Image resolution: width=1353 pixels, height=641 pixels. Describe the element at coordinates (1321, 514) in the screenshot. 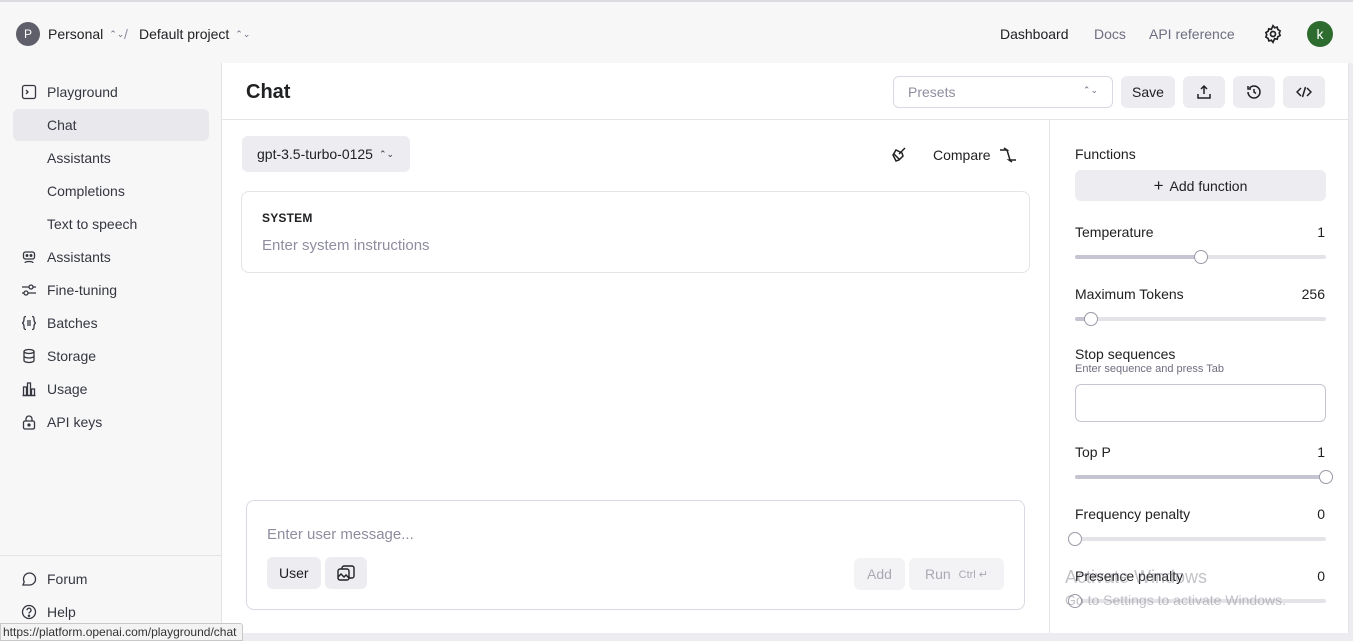

I see `frequency-penalty-value: 0` at that location.